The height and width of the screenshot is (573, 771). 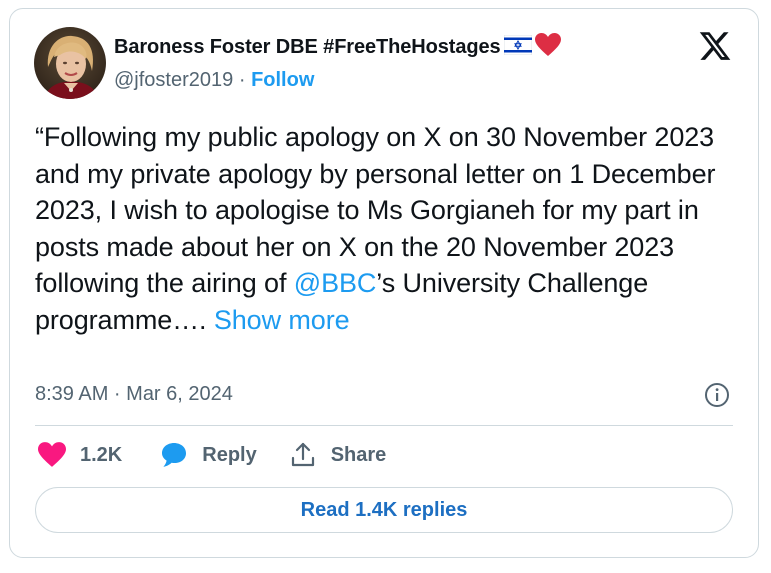 What do you see at coordinates (302, 454) in the screenshot?
I see `share-icon` at bounding box center [302, 454].